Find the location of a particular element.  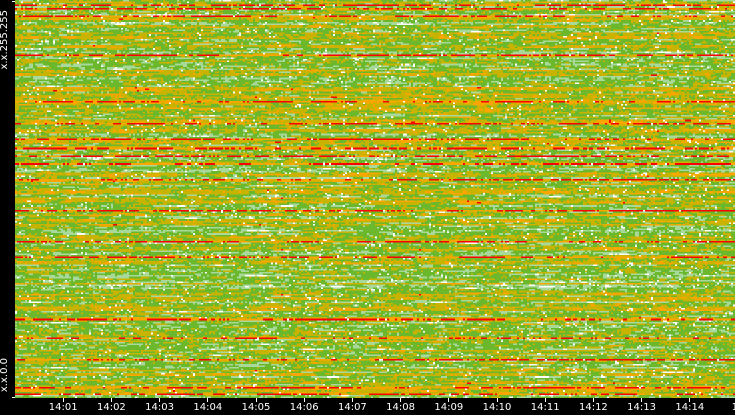

y-tick-label-bottom: x.x.0.0 is located at coordinates (5, 375).